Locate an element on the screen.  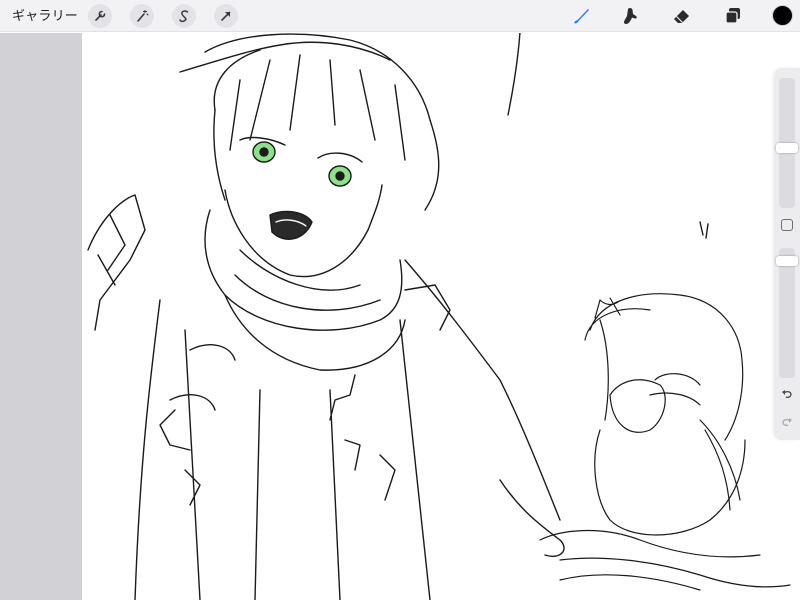
transform-button is located at coordinates (226, 16).